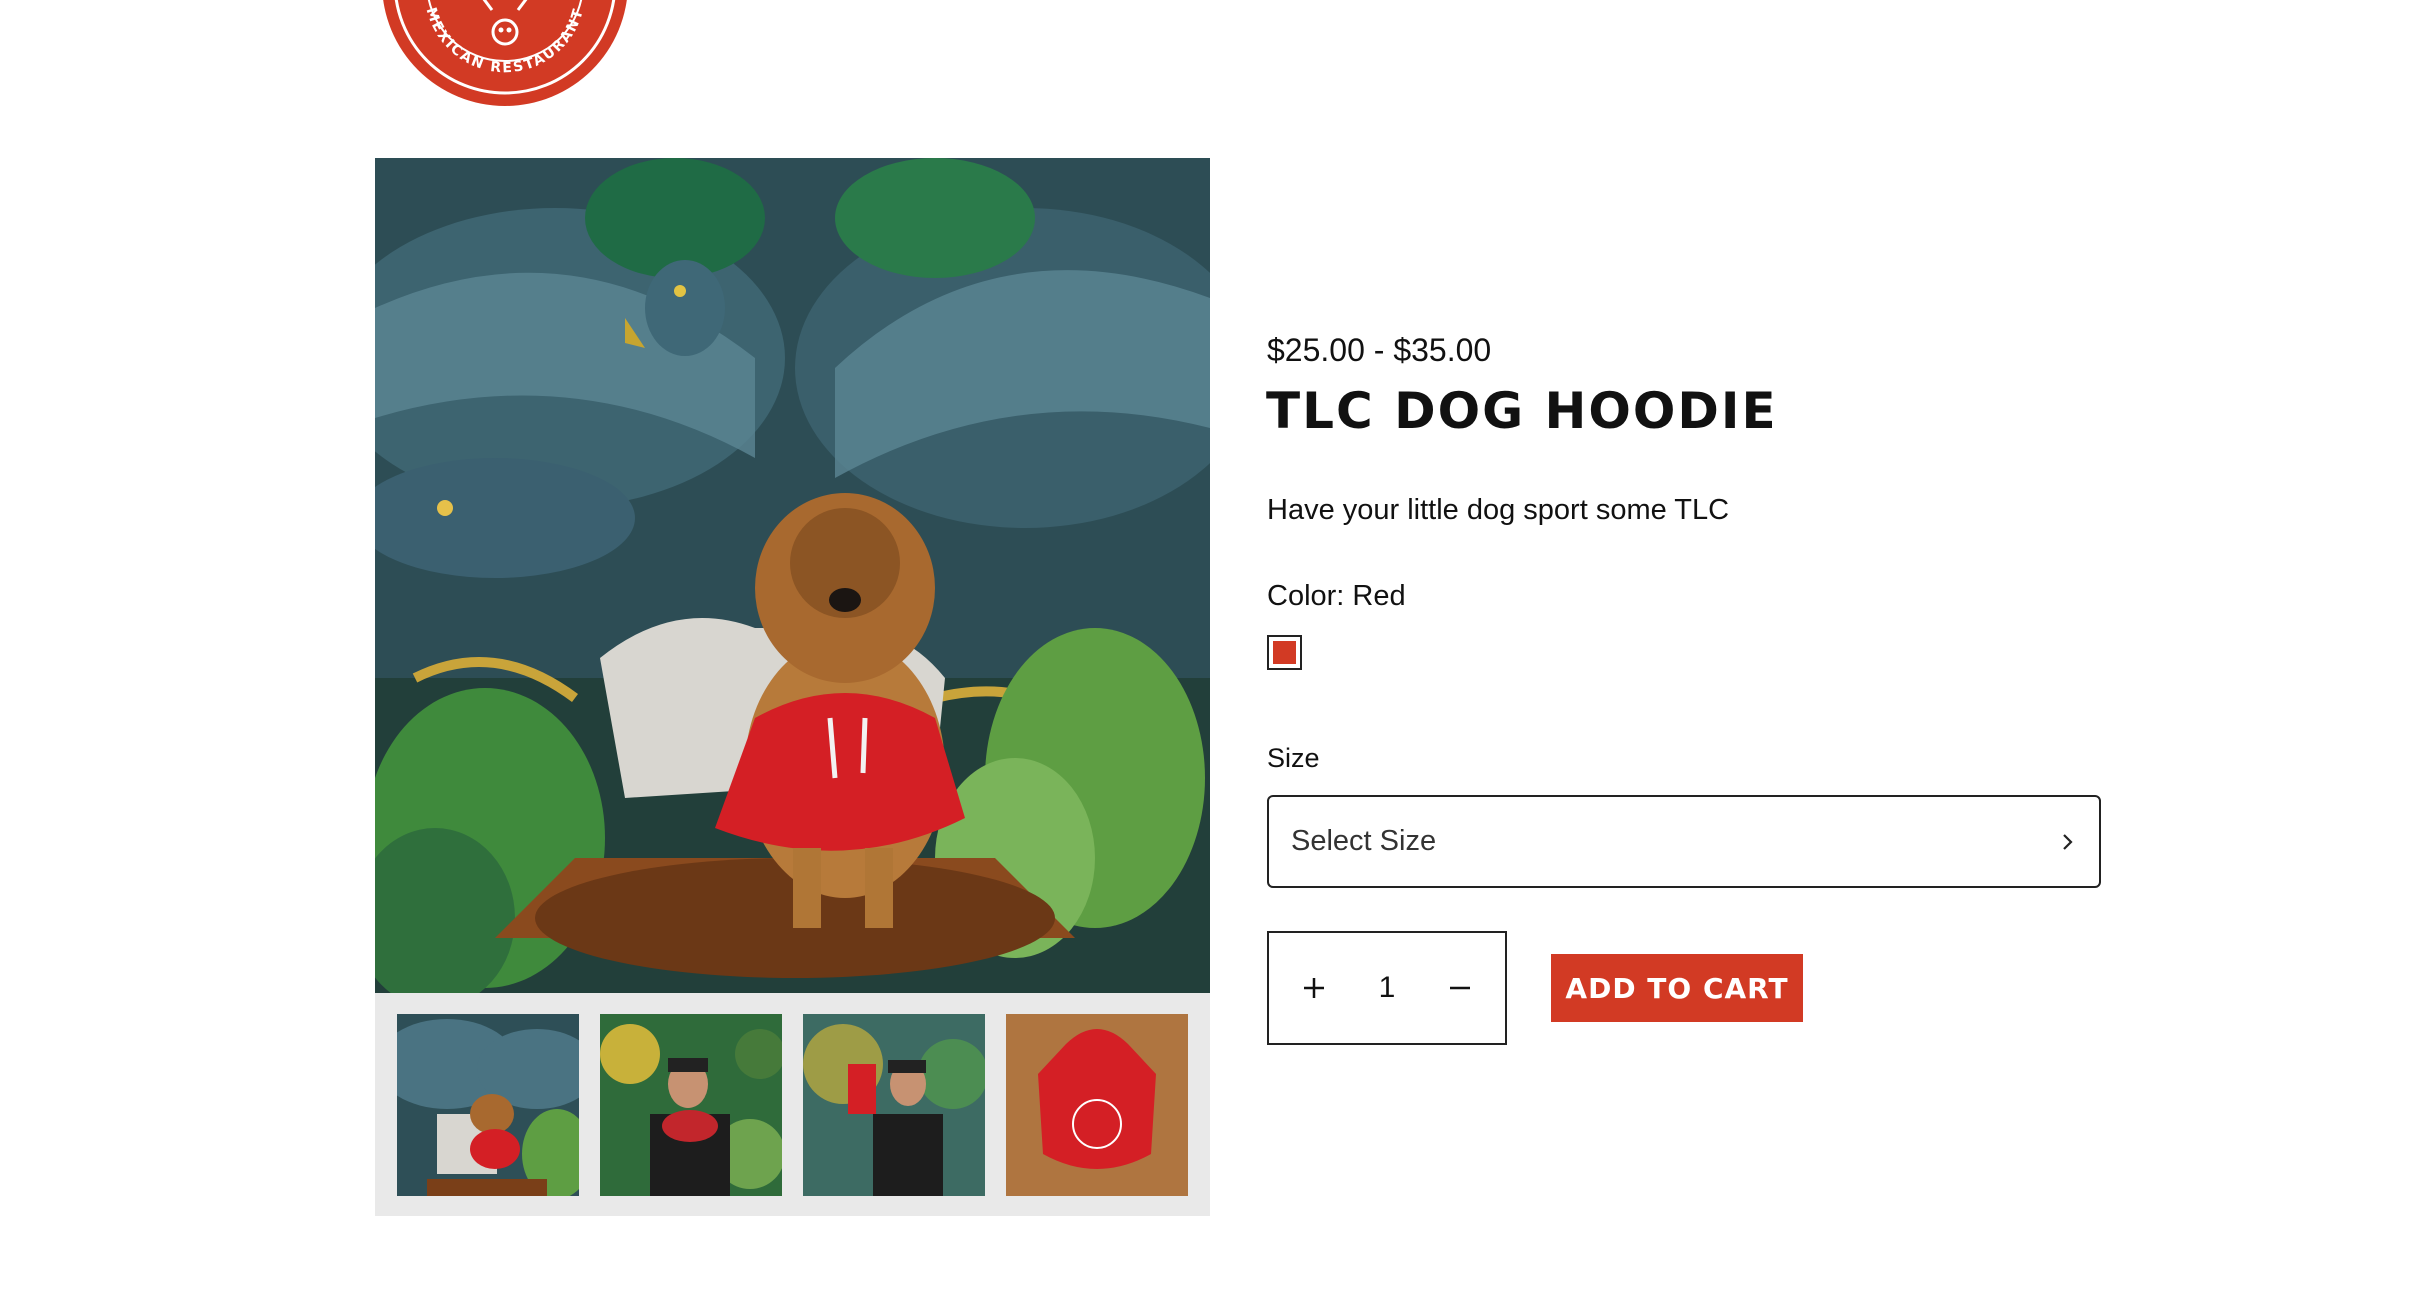 This screenshot has width=2424, height=1300. What do you see at coordinates (1522, 411) in the screenshot?
I see `product-title: TLC DOG HOODIE` at bounding box center [1522, 411].